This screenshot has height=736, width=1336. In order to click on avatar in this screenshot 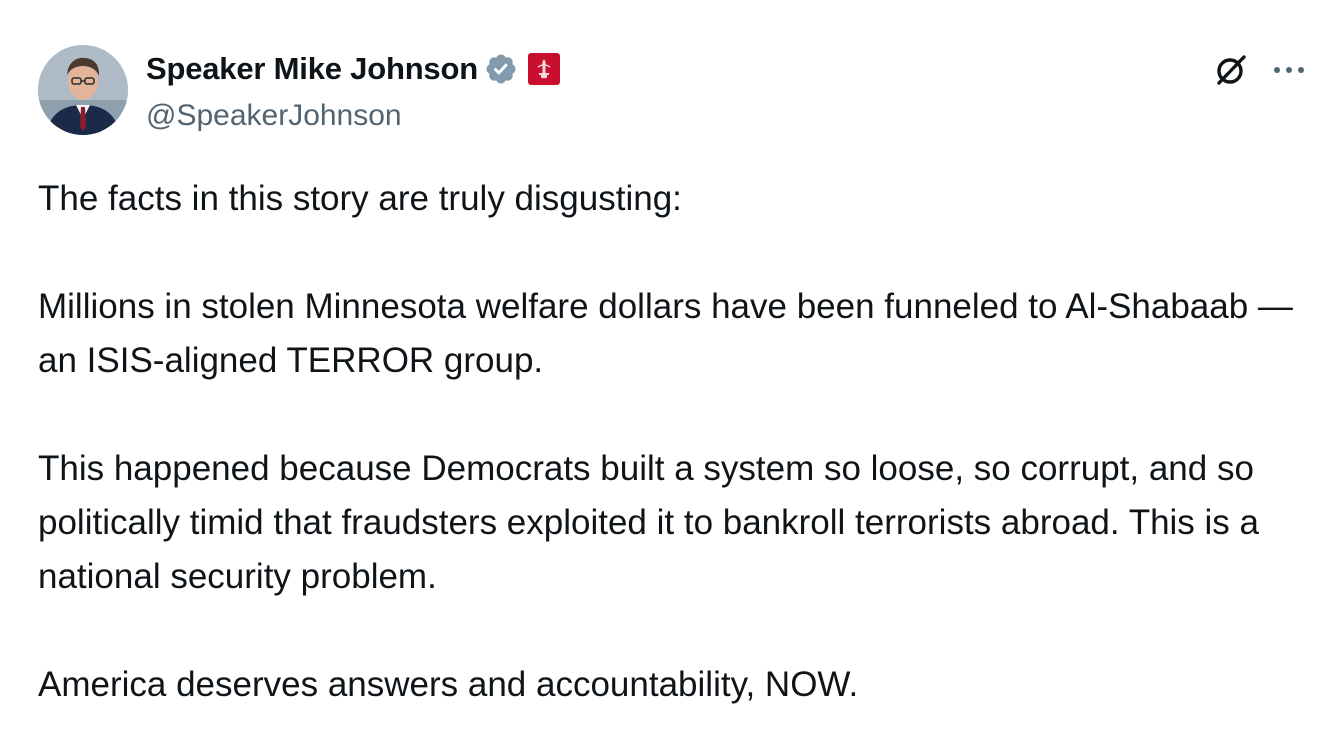, I will do `click(83, 90)`.